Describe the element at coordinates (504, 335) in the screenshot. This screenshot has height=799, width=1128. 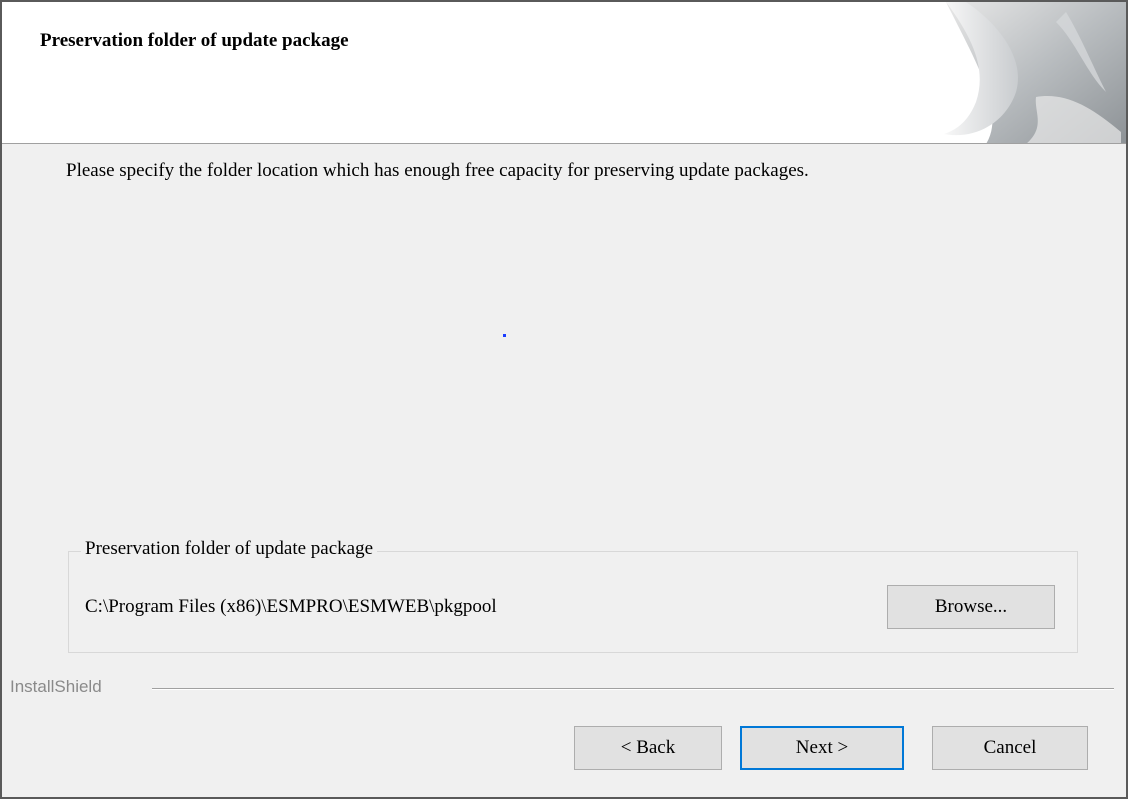
I see `stray-marker` at that location.